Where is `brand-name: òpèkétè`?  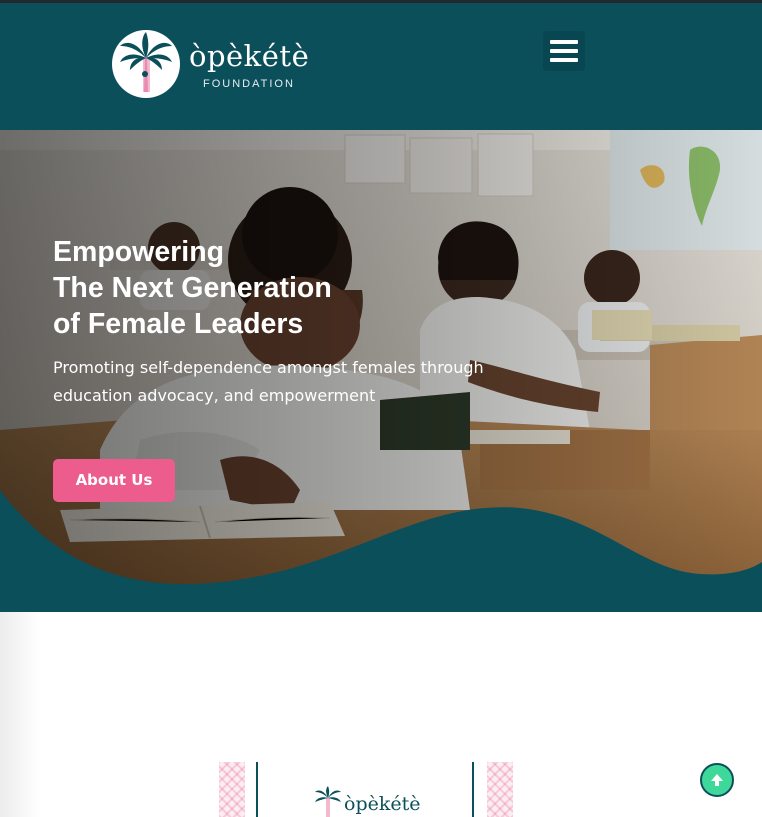
brand-name: òpèkétè is located at coordinates (249, 56).